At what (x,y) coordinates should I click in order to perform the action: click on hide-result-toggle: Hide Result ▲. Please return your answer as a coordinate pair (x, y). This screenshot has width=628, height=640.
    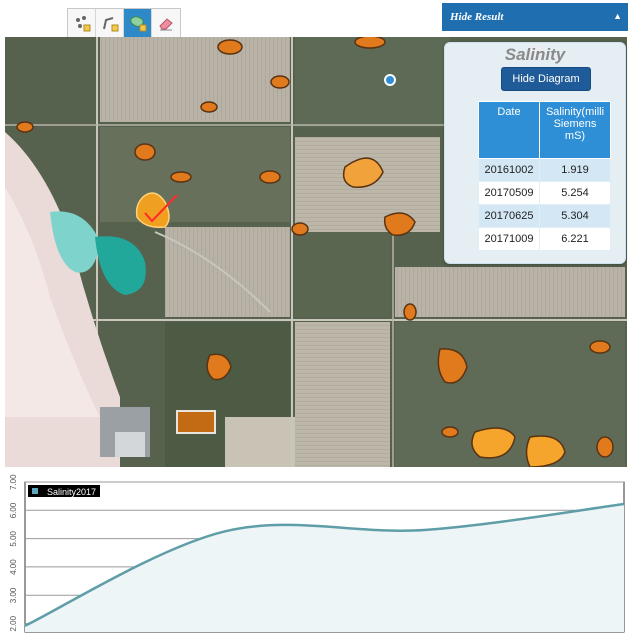
    Looking at the image, I should click on (535, 17).